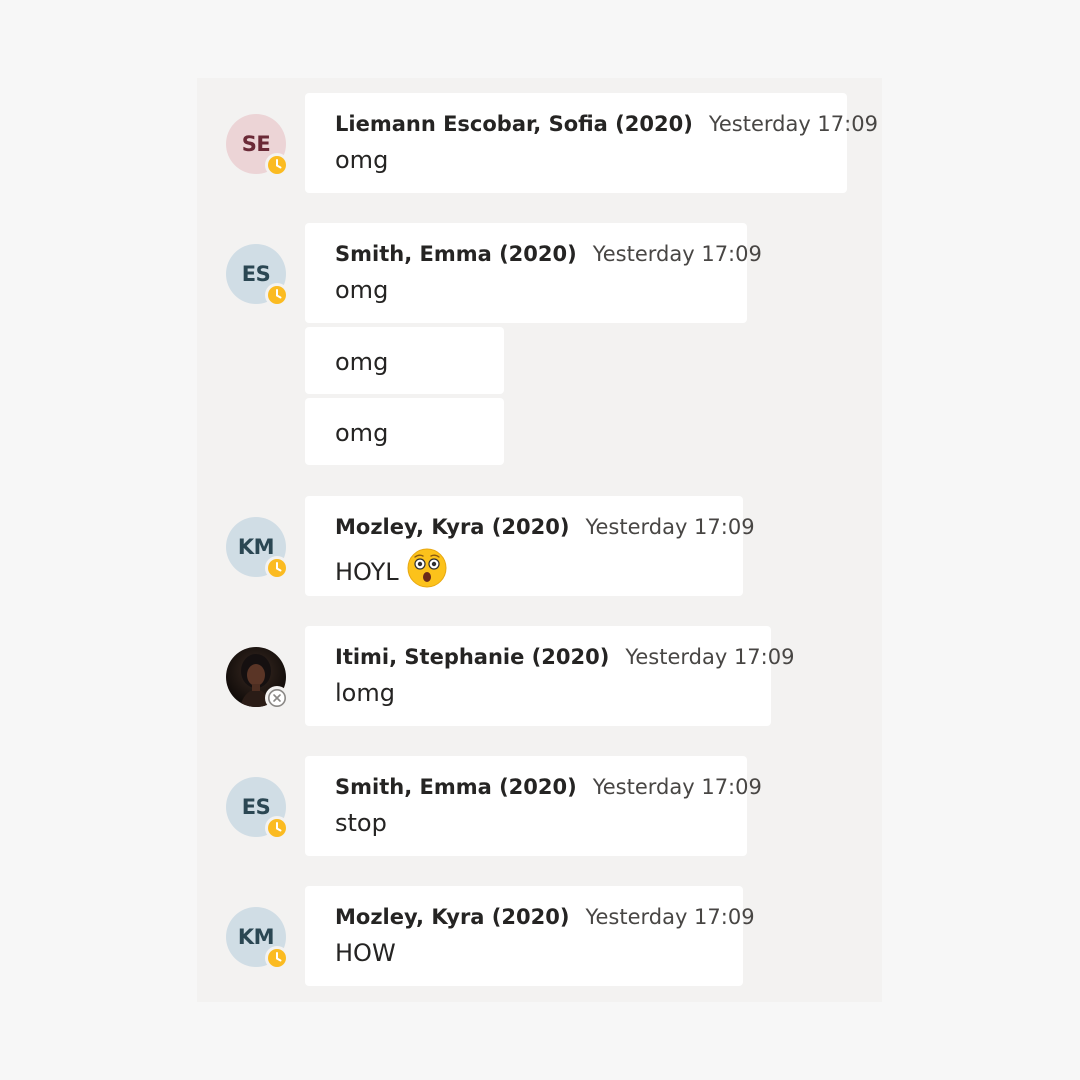 This screenshot has width=1080, height=1080. I want to click on message-bubble: Mozley, Kyra (2020) Yesterday 17:09 HOW, so click(530, 936).